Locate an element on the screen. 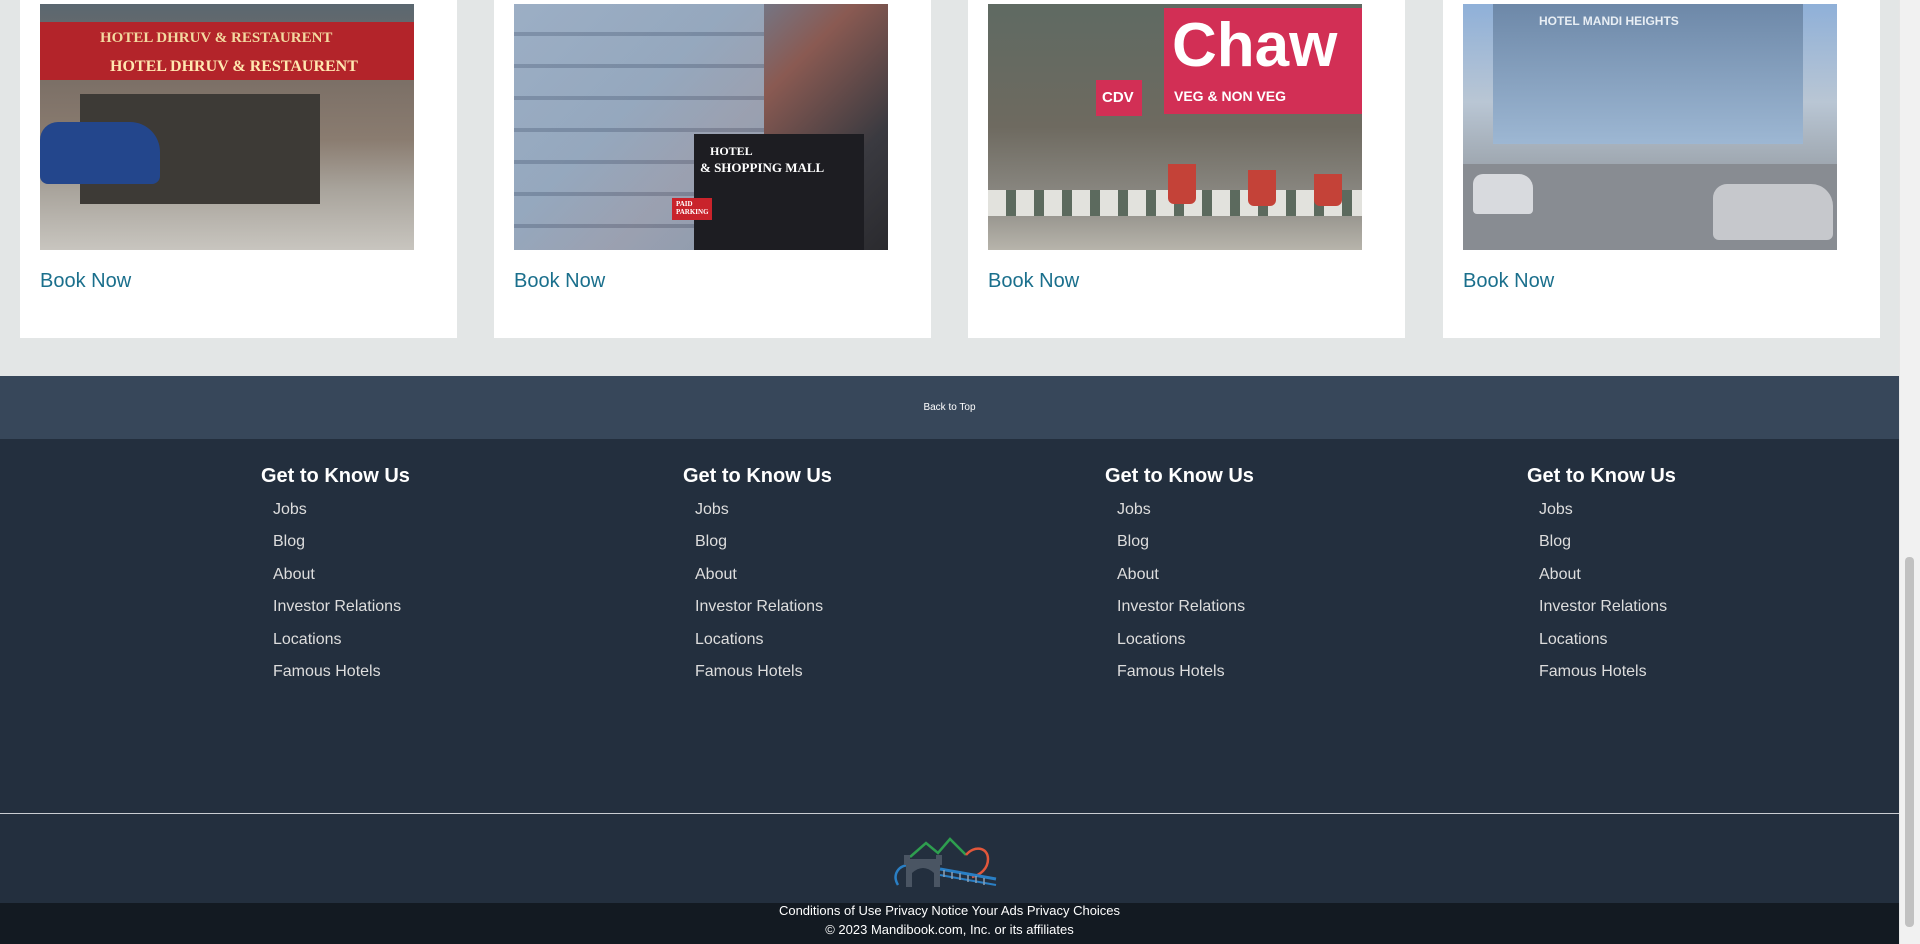 Image resolution: width=1920 pixels, height=944 pixels. parking-sign-text: PAID PARKING is located at coordinates (692, 208).